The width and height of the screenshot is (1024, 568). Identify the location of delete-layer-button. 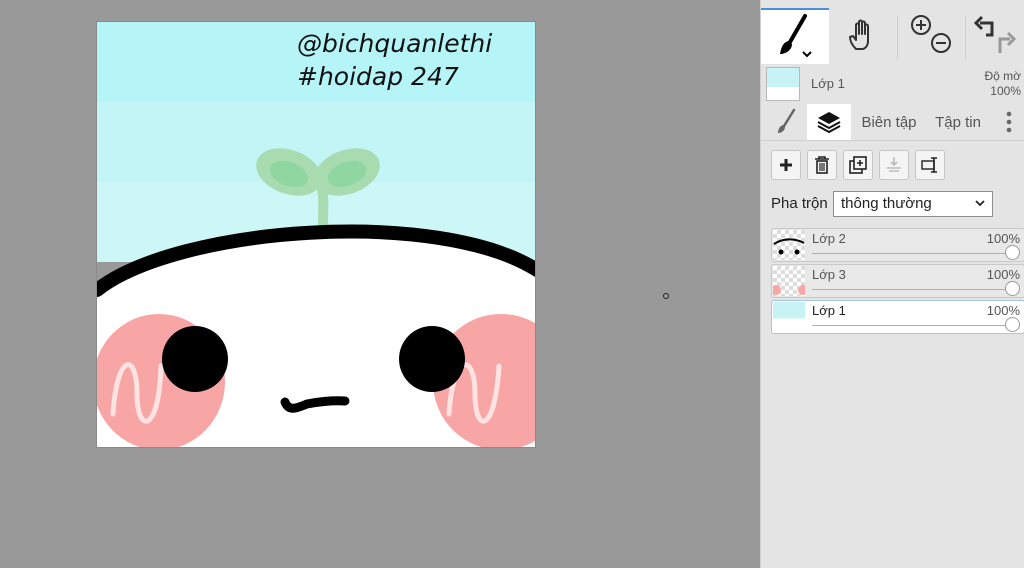
(822, 165).